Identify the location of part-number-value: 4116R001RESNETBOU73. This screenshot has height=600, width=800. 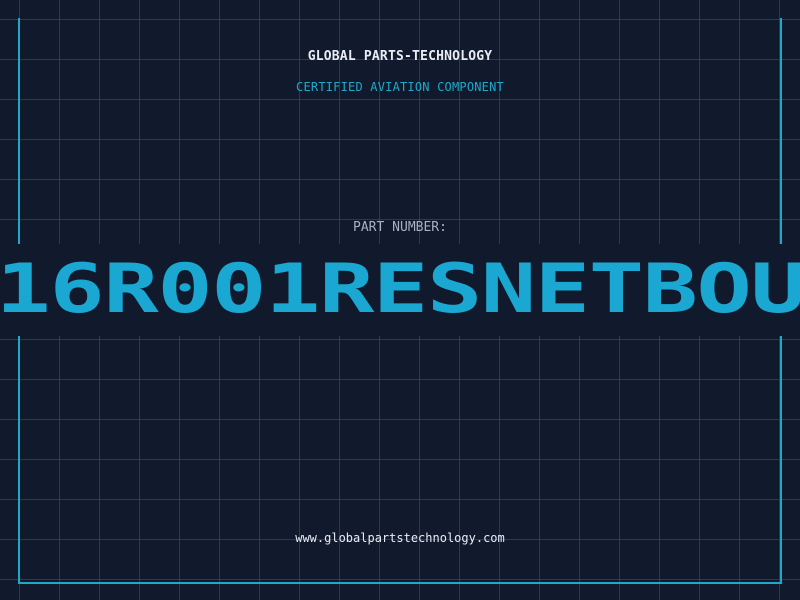
(400, 289).